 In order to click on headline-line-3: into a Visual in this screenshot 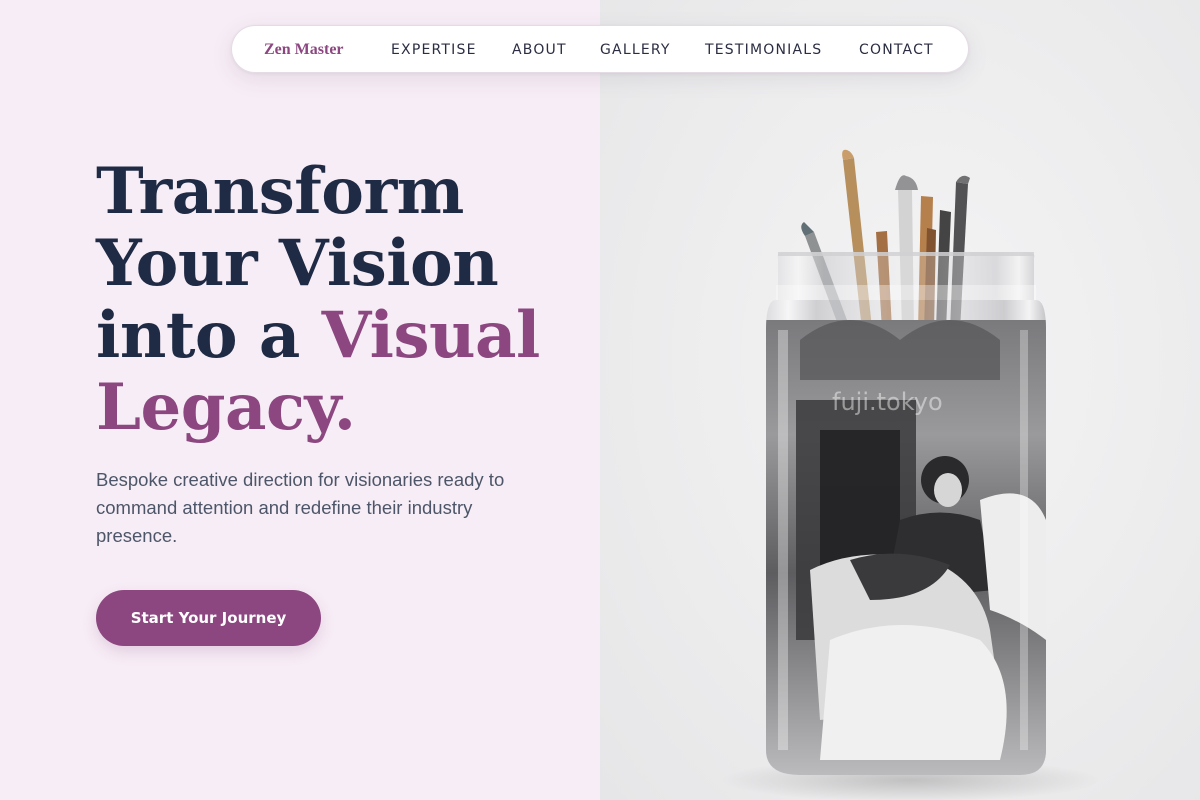, I will do `click(346, 336)`.